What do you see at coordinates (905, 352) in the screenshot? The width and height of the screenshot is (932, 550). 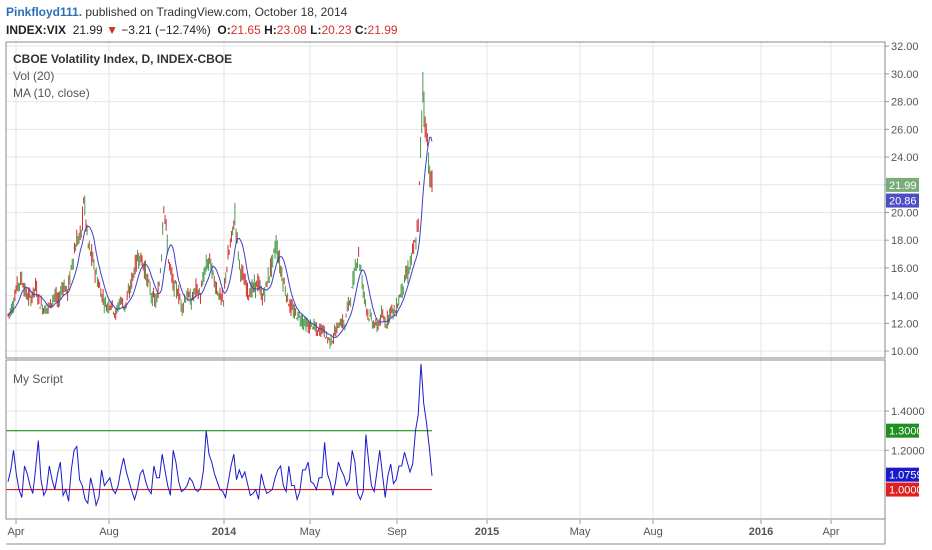 I see `y-tick-label: 10.00` at bounding box center [905, 352].